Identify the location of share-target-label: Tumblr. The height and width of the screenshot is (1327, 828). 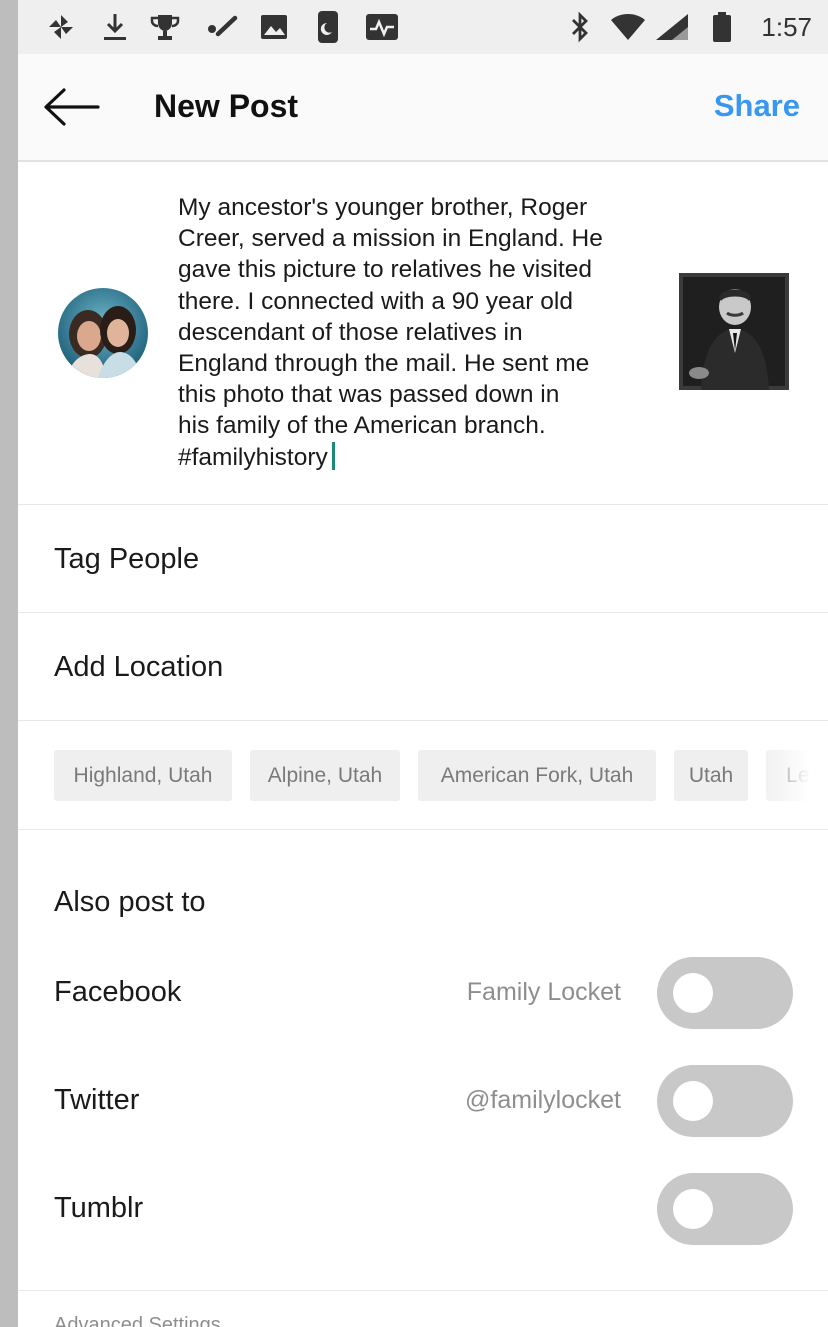
(99, 1208).